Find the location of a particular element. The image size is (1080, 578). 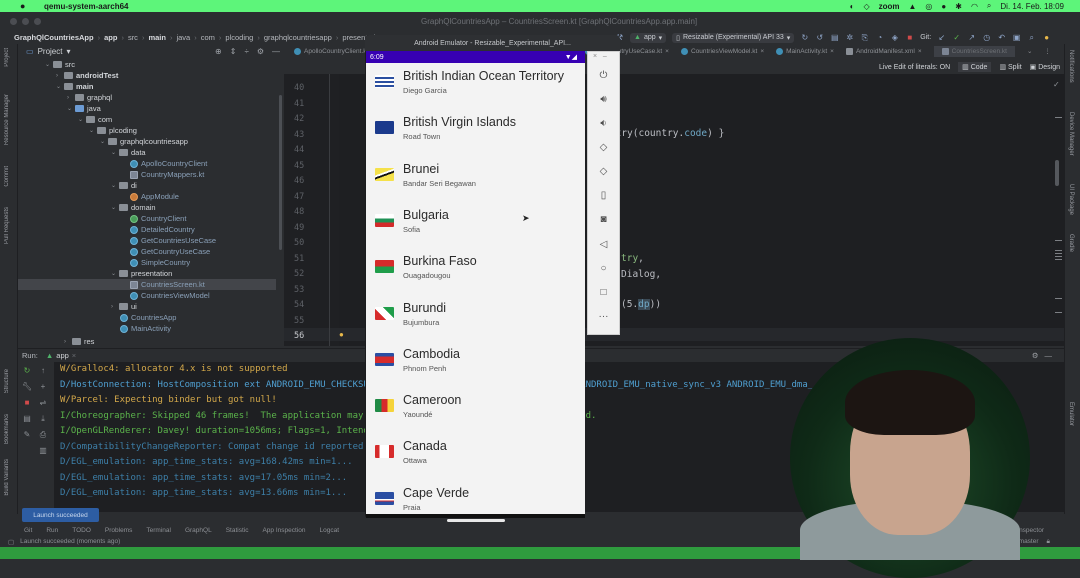

tree-item: DetailedCountry is located at coordinates (162, 229).